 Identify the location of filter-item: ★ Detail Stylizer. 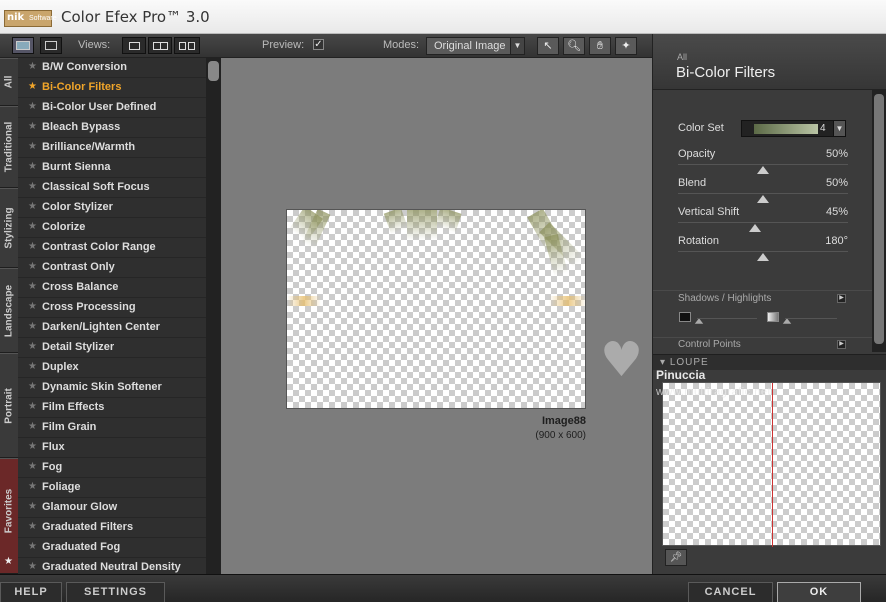
(112, 348).